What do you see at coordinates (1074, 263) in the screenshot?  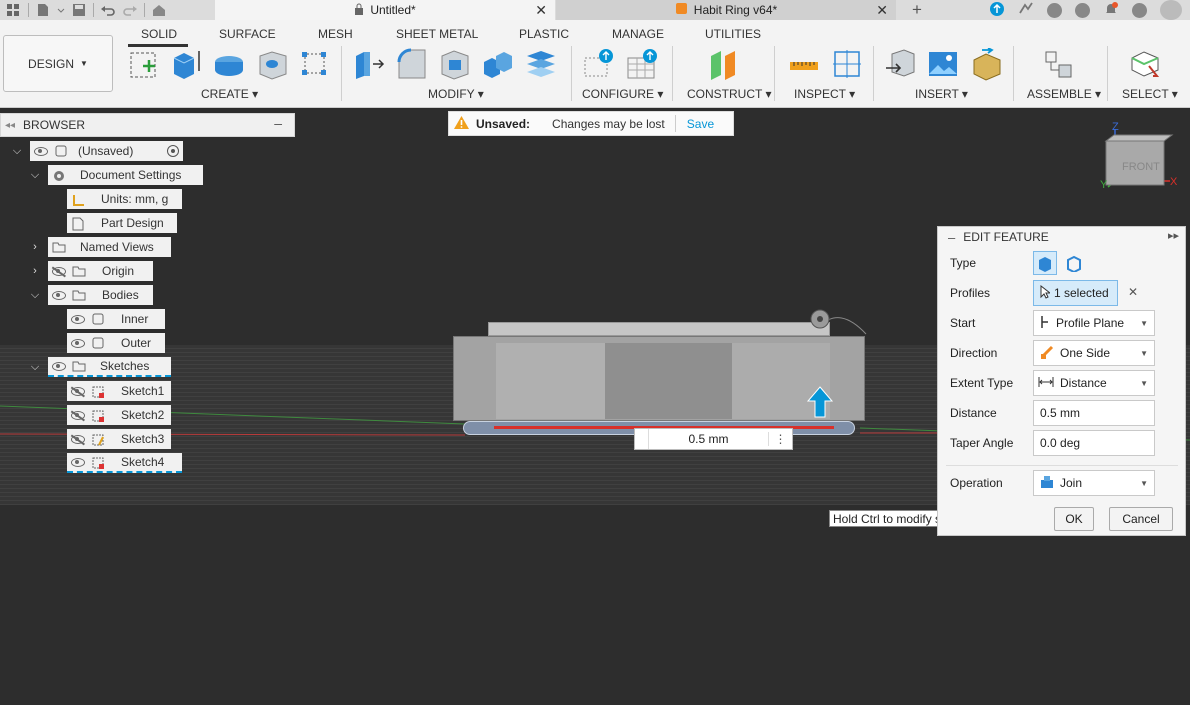 I see `extrude-thin-type-icon` at bounding box center [1074, 263].